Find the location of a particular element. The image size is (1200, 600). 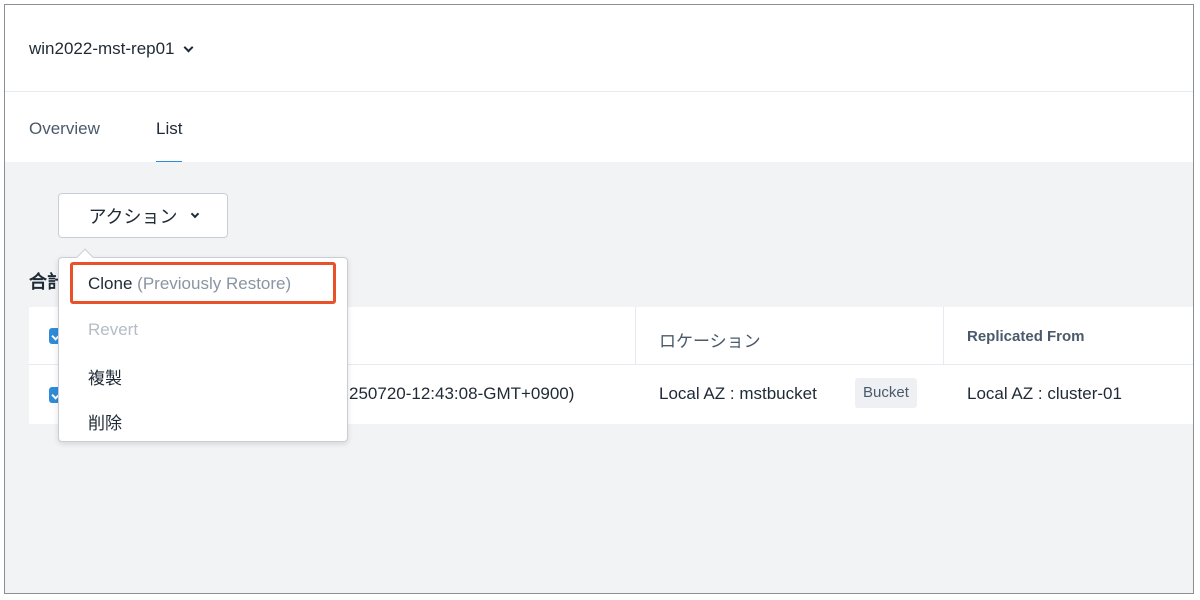

location-badge: Bucket is located at coordinates (886, 393).